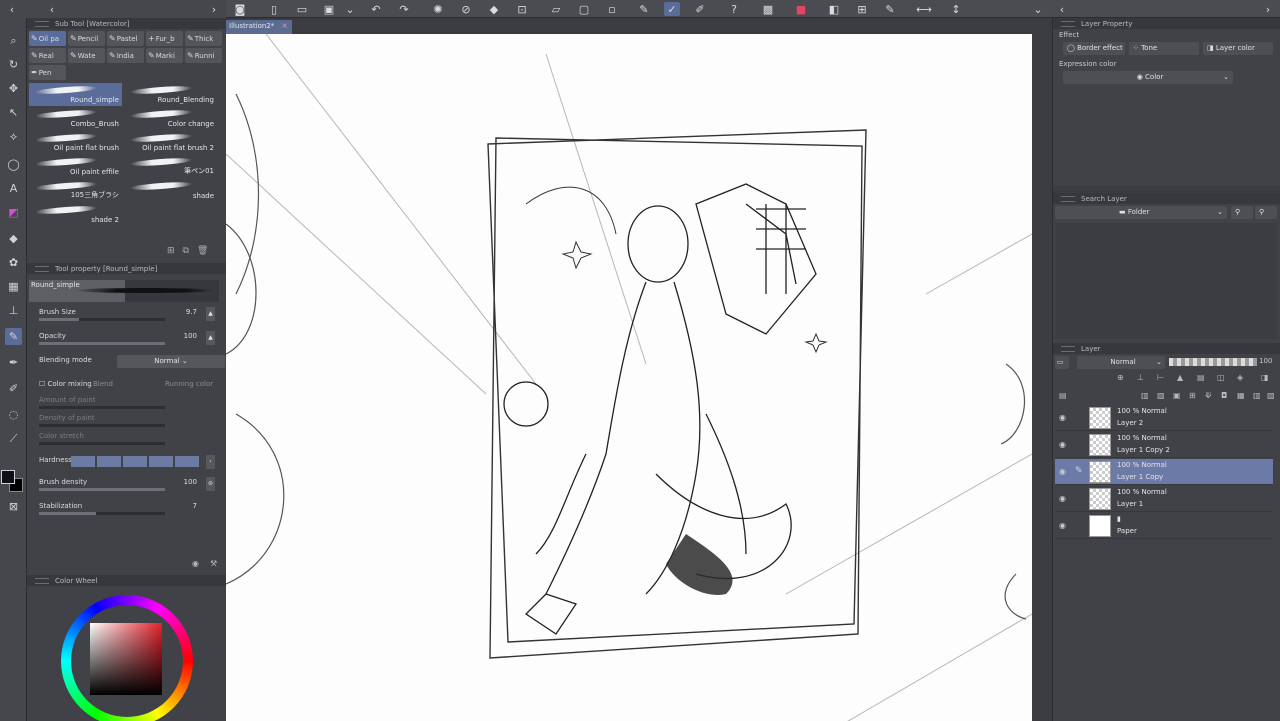 Image resolution: width=1280 pixels, height=721 pixels. Describe the element at coordinates (1164, 499) in the screenshot. I see `layer-row: ◉ 100 % Normal Layer 1` at that location.